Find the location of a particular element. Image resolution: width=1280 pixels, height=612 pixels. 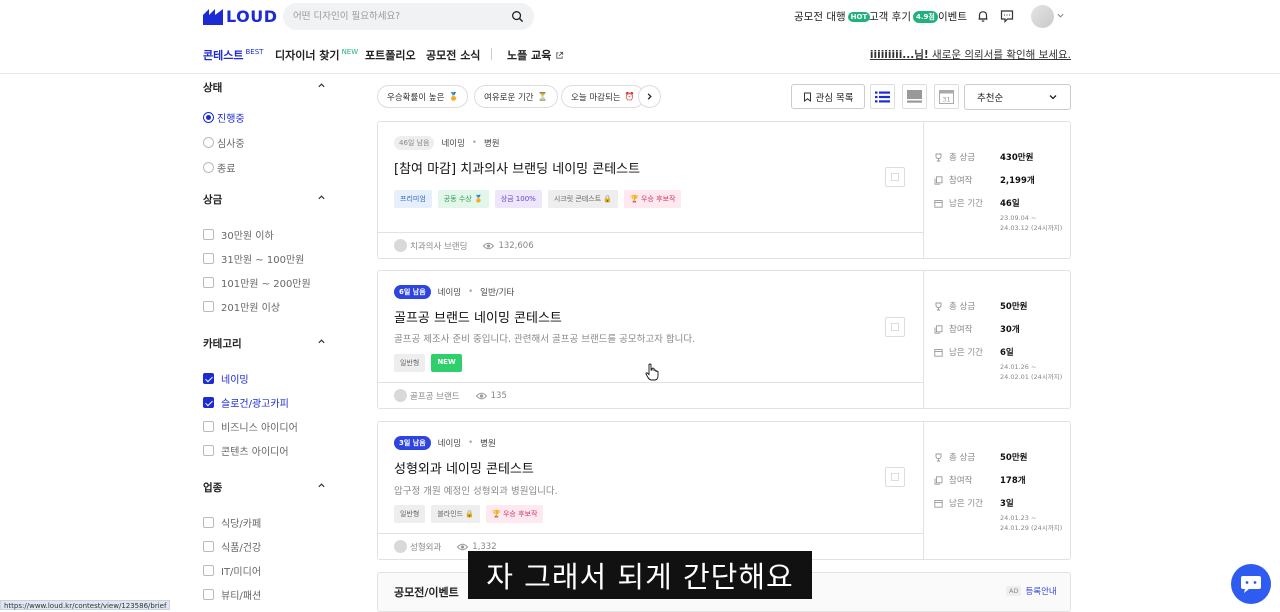

category-option: 비즈니스 아이디어 is located at coordinates (250, 426).